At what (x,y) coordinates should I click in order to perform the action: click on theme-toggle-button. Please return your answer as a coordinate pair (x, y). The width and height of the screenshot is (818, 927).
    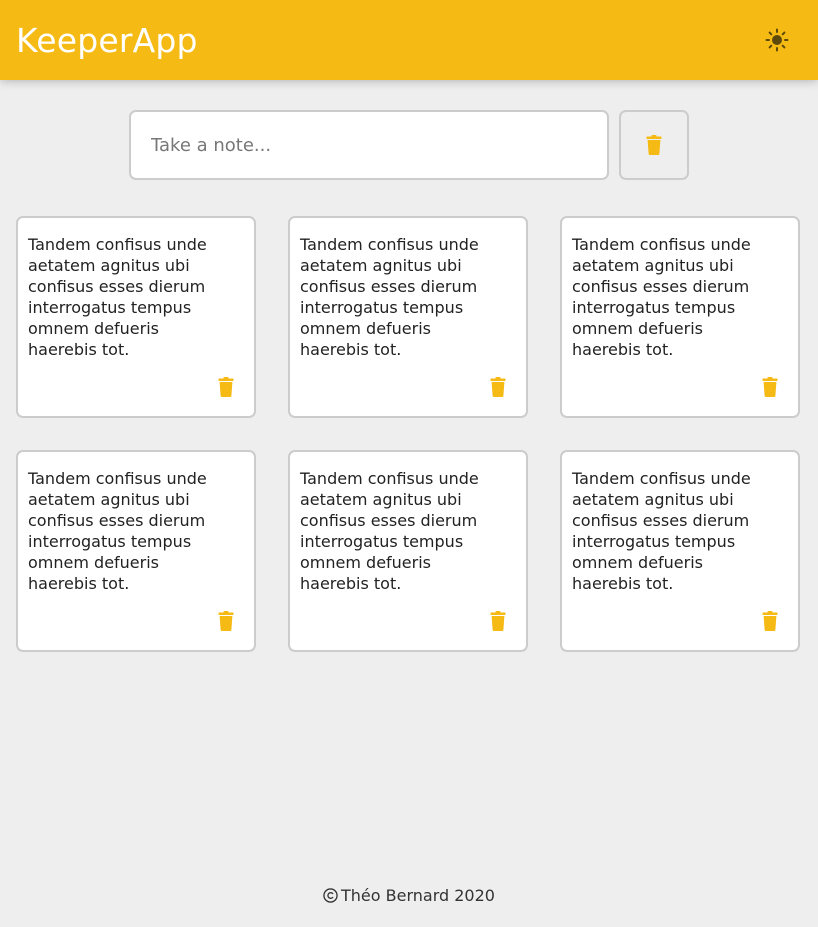
    Looking at the image, I should click on (777, 40).